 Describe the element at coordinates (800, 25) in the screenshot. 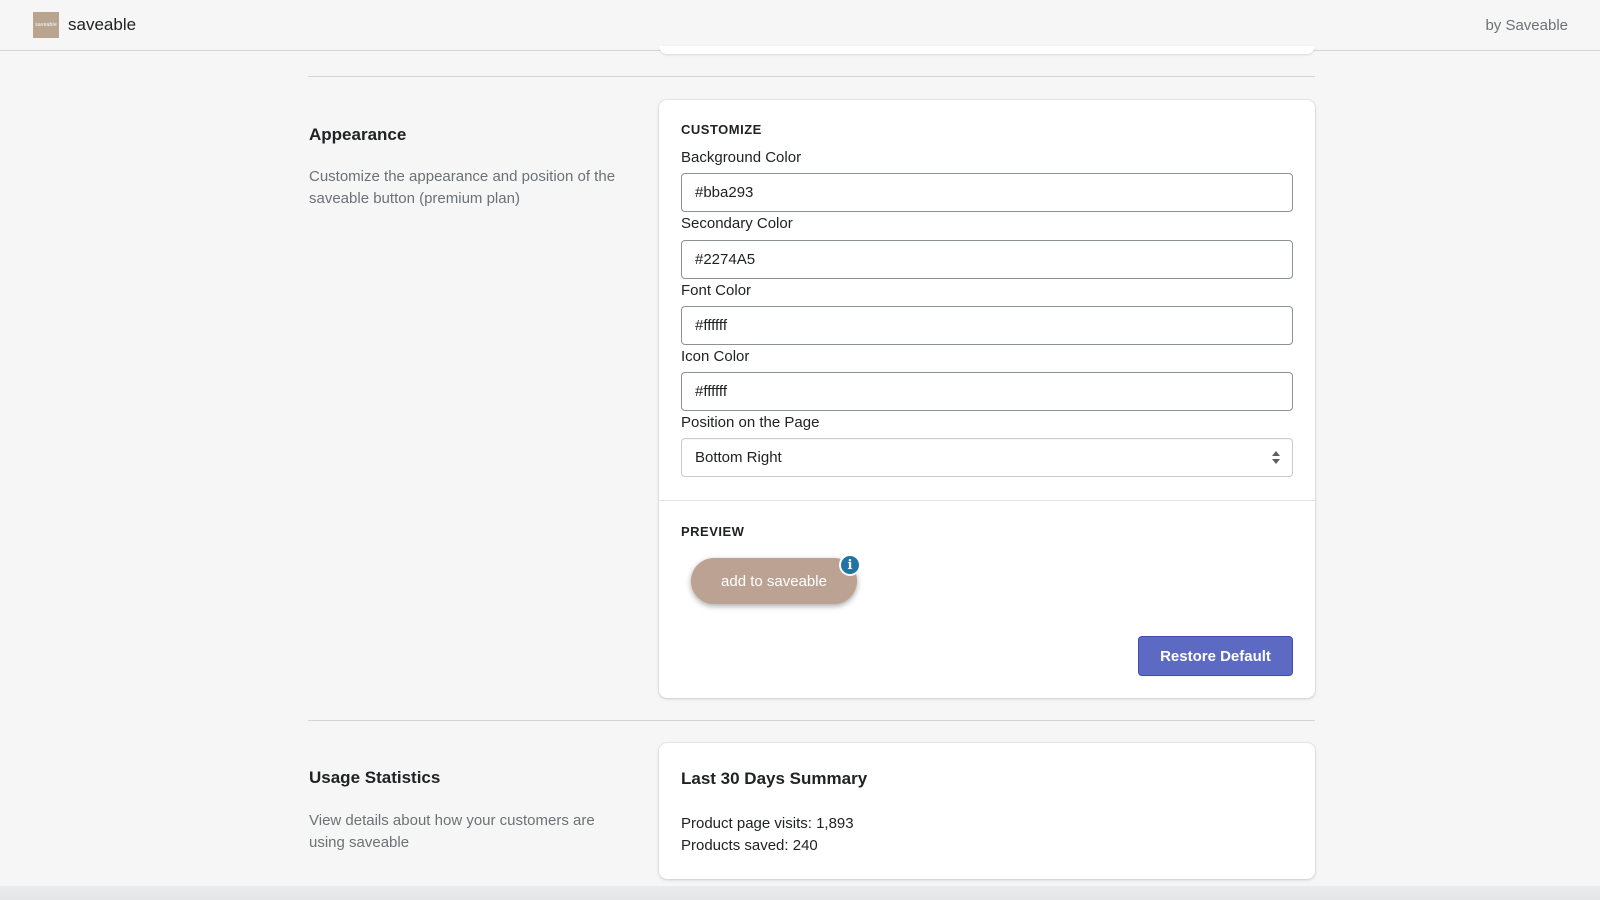

I see `top-bar: saveable saveable by Saveable` at that location.